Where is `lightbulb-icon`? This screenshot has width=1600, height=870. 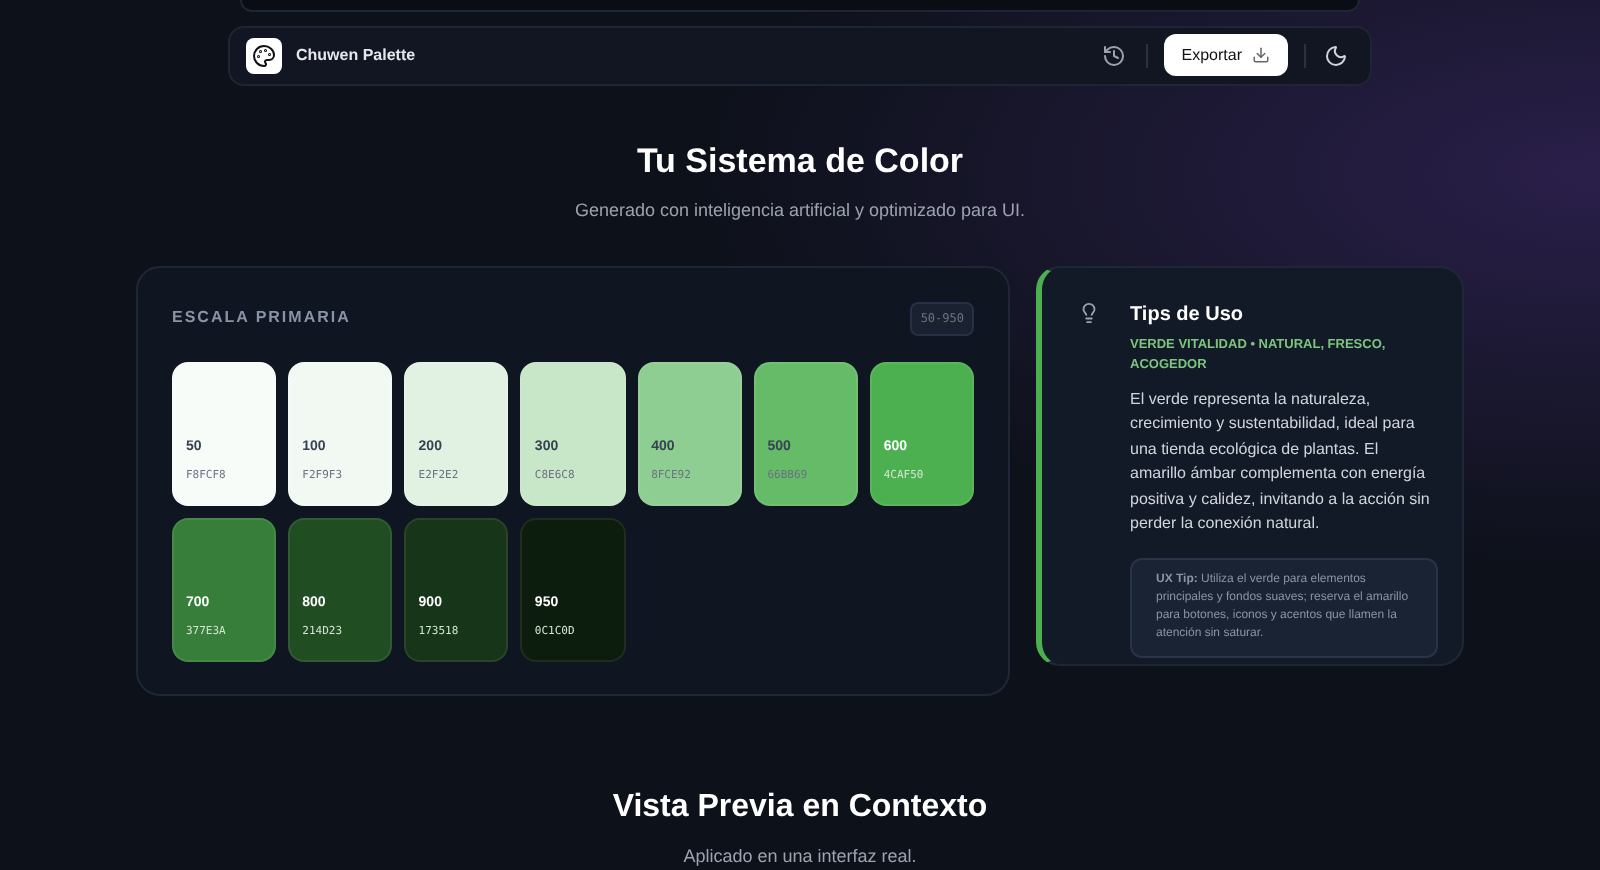 lightbulb-icon is located at coordinates (1089, 313).